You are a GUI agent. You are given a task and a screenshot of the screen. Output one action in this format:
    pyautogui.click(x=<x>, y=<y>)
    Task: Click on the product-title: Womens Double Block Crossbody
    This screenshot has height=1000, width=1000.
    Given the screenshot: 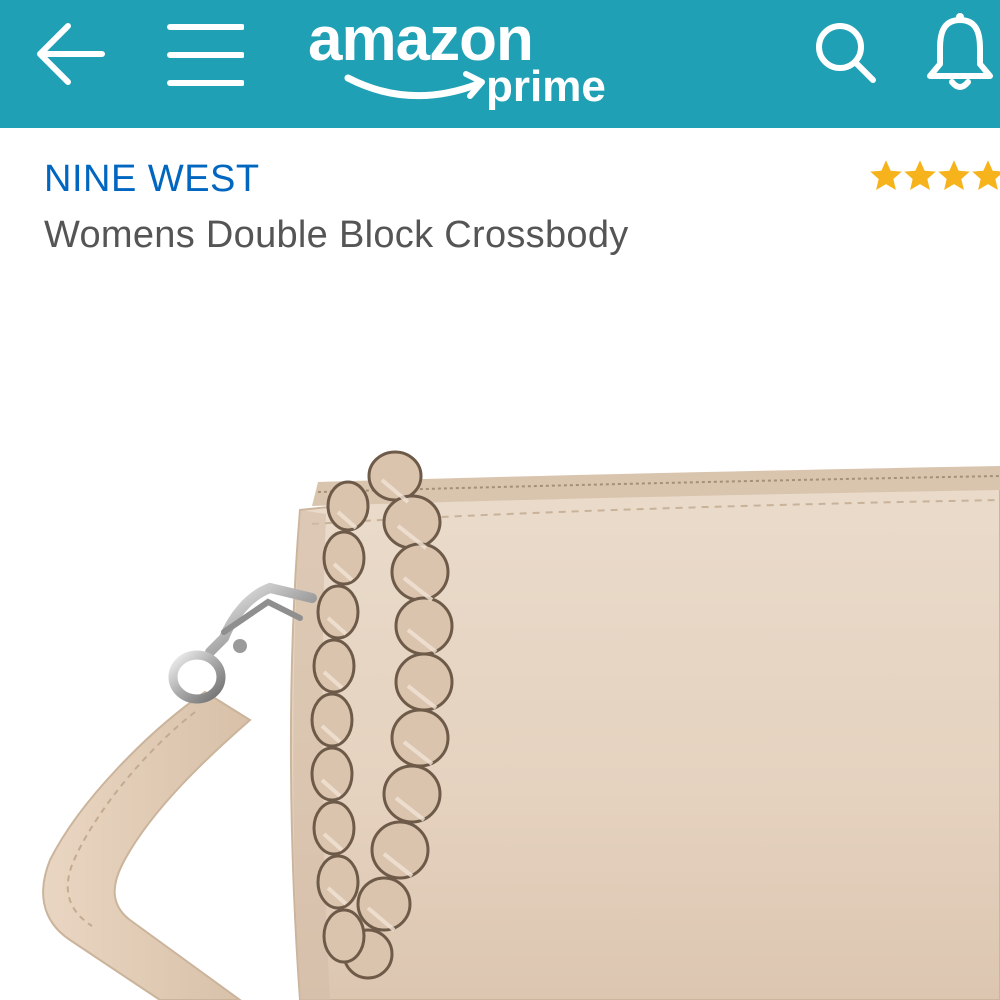 What is the action you would take?
    pyautogui.click(x=336, y=235)
    